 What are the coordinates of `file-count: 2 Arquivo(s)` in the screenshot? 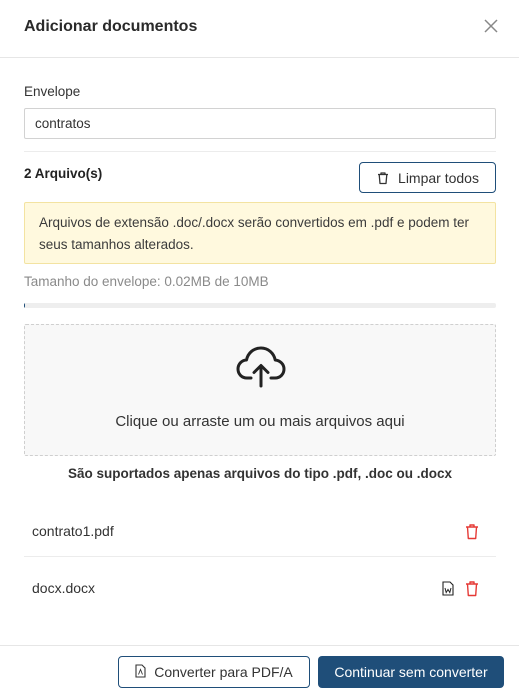 It's located at (63, 173).